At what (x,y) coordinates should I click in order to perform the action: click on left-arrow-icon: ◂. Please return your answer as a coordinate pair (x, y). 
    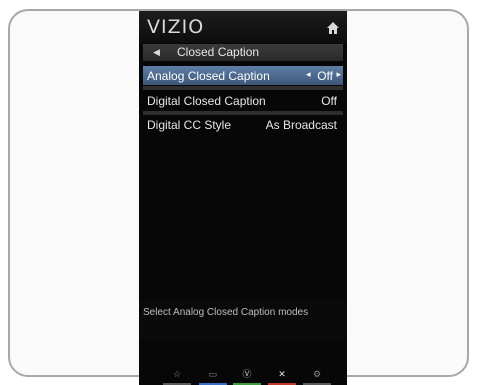
    Looking at the image, I should click on (308, 74).